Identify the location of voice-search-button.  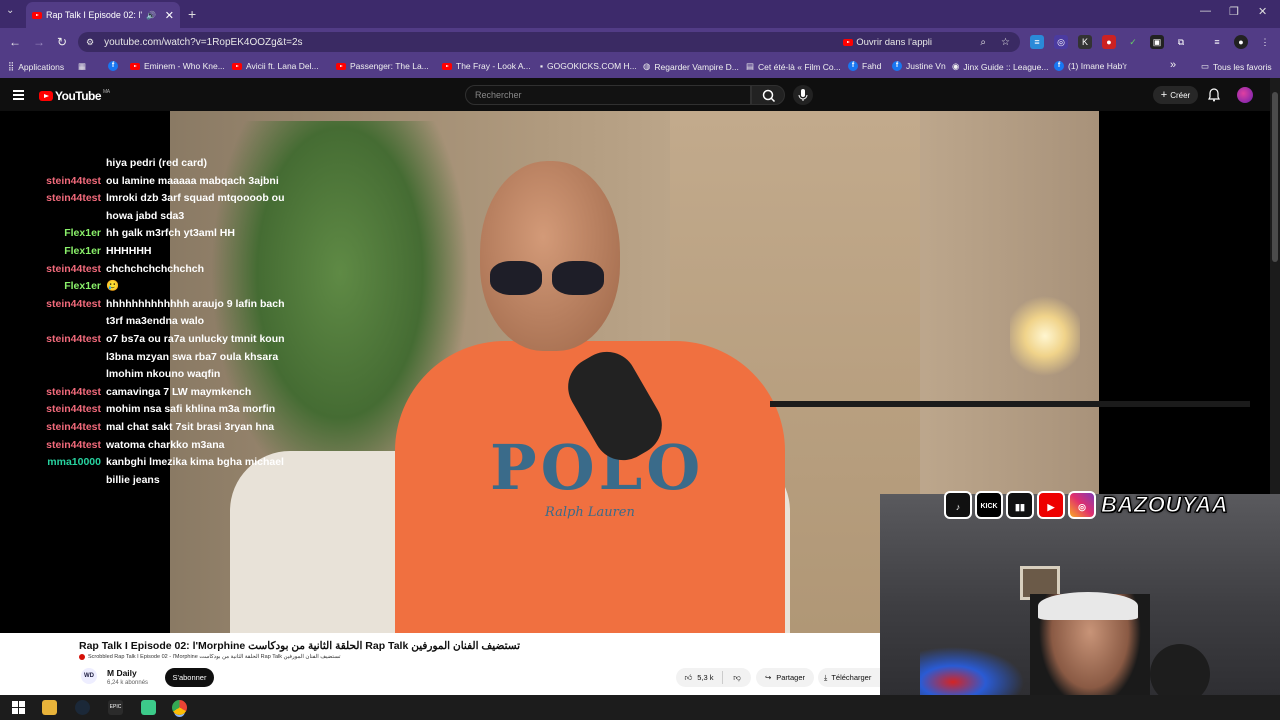
(803, 95).